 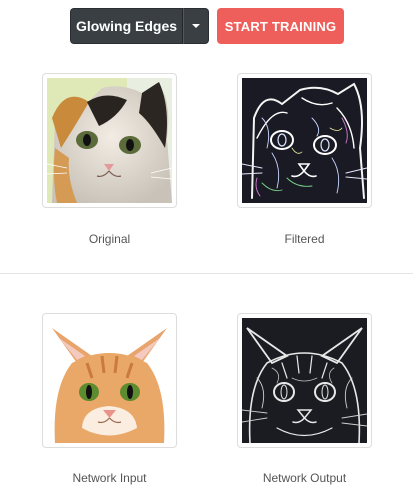 I want to click on filter-select: Glowing Edges, so click(x=139, y=26).